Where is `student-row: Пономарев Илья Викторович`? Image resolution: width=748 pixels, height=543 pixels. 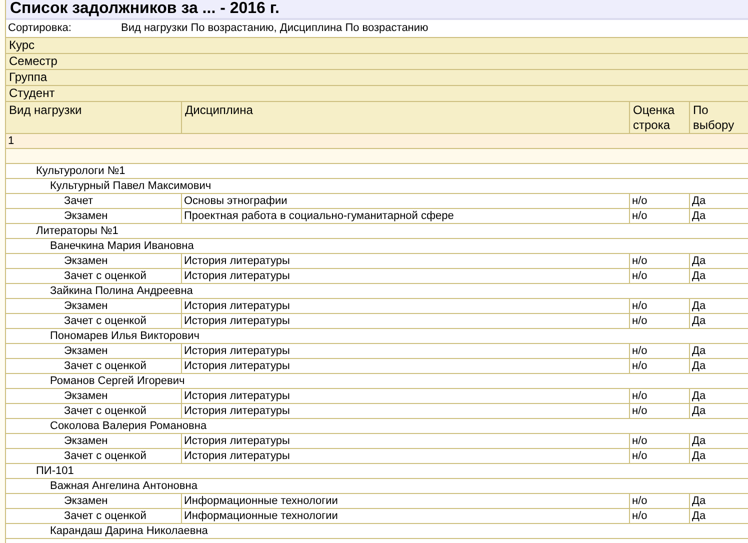 student-row: Пономарев Илья Викторович is located at coordinates (377, 336).